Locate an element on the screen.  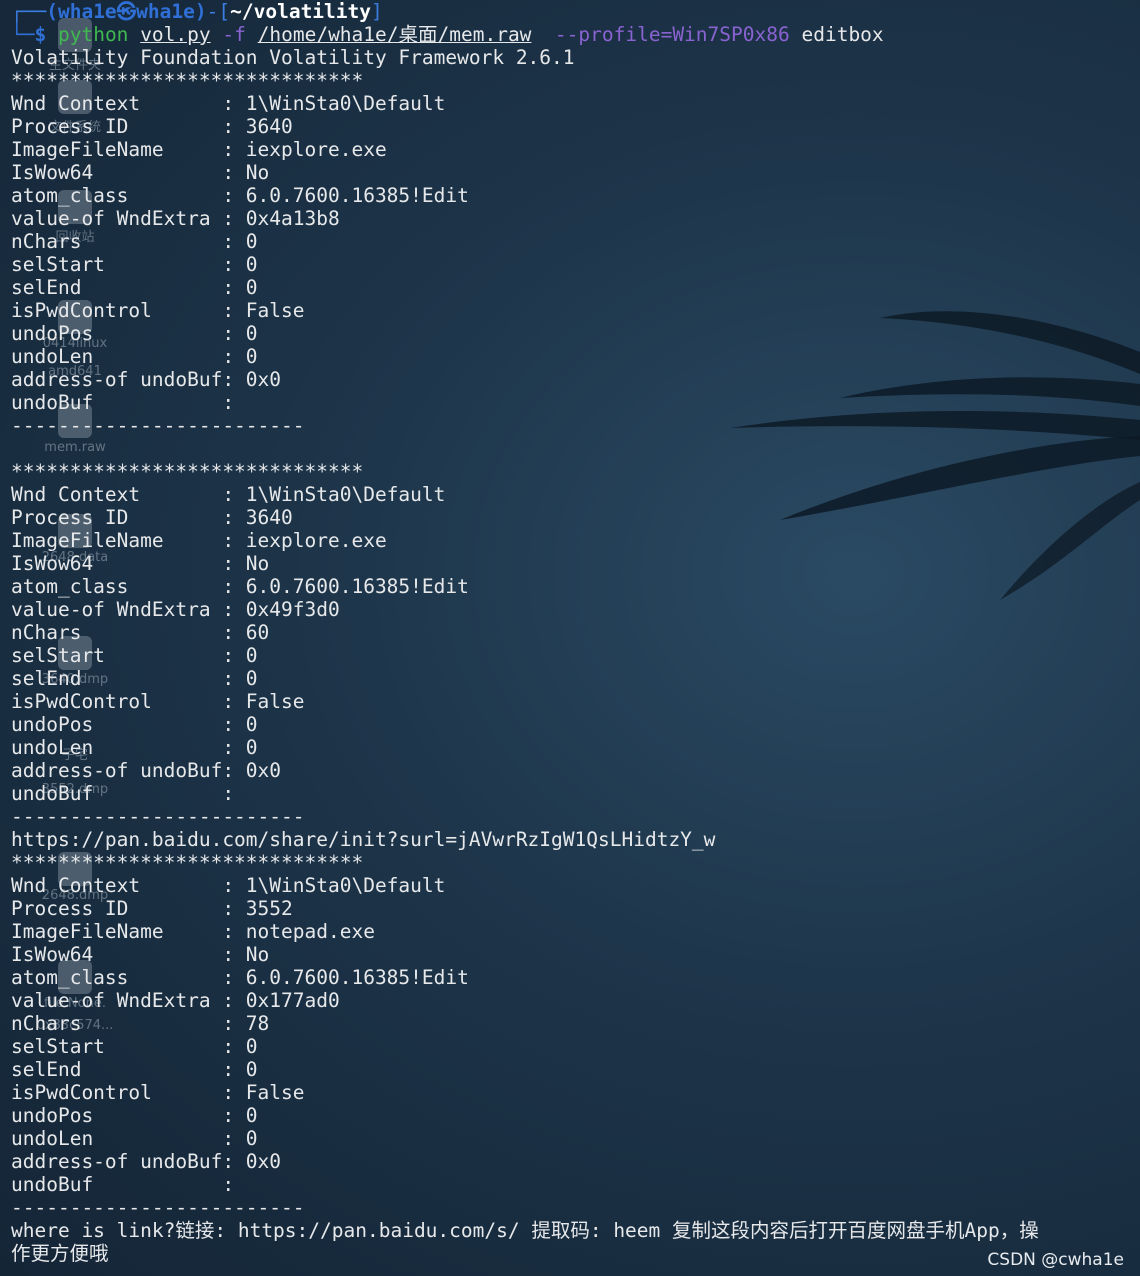
record-field: value-of WndExtra : 0x49f3d0 is located at coordinates (175, 609).